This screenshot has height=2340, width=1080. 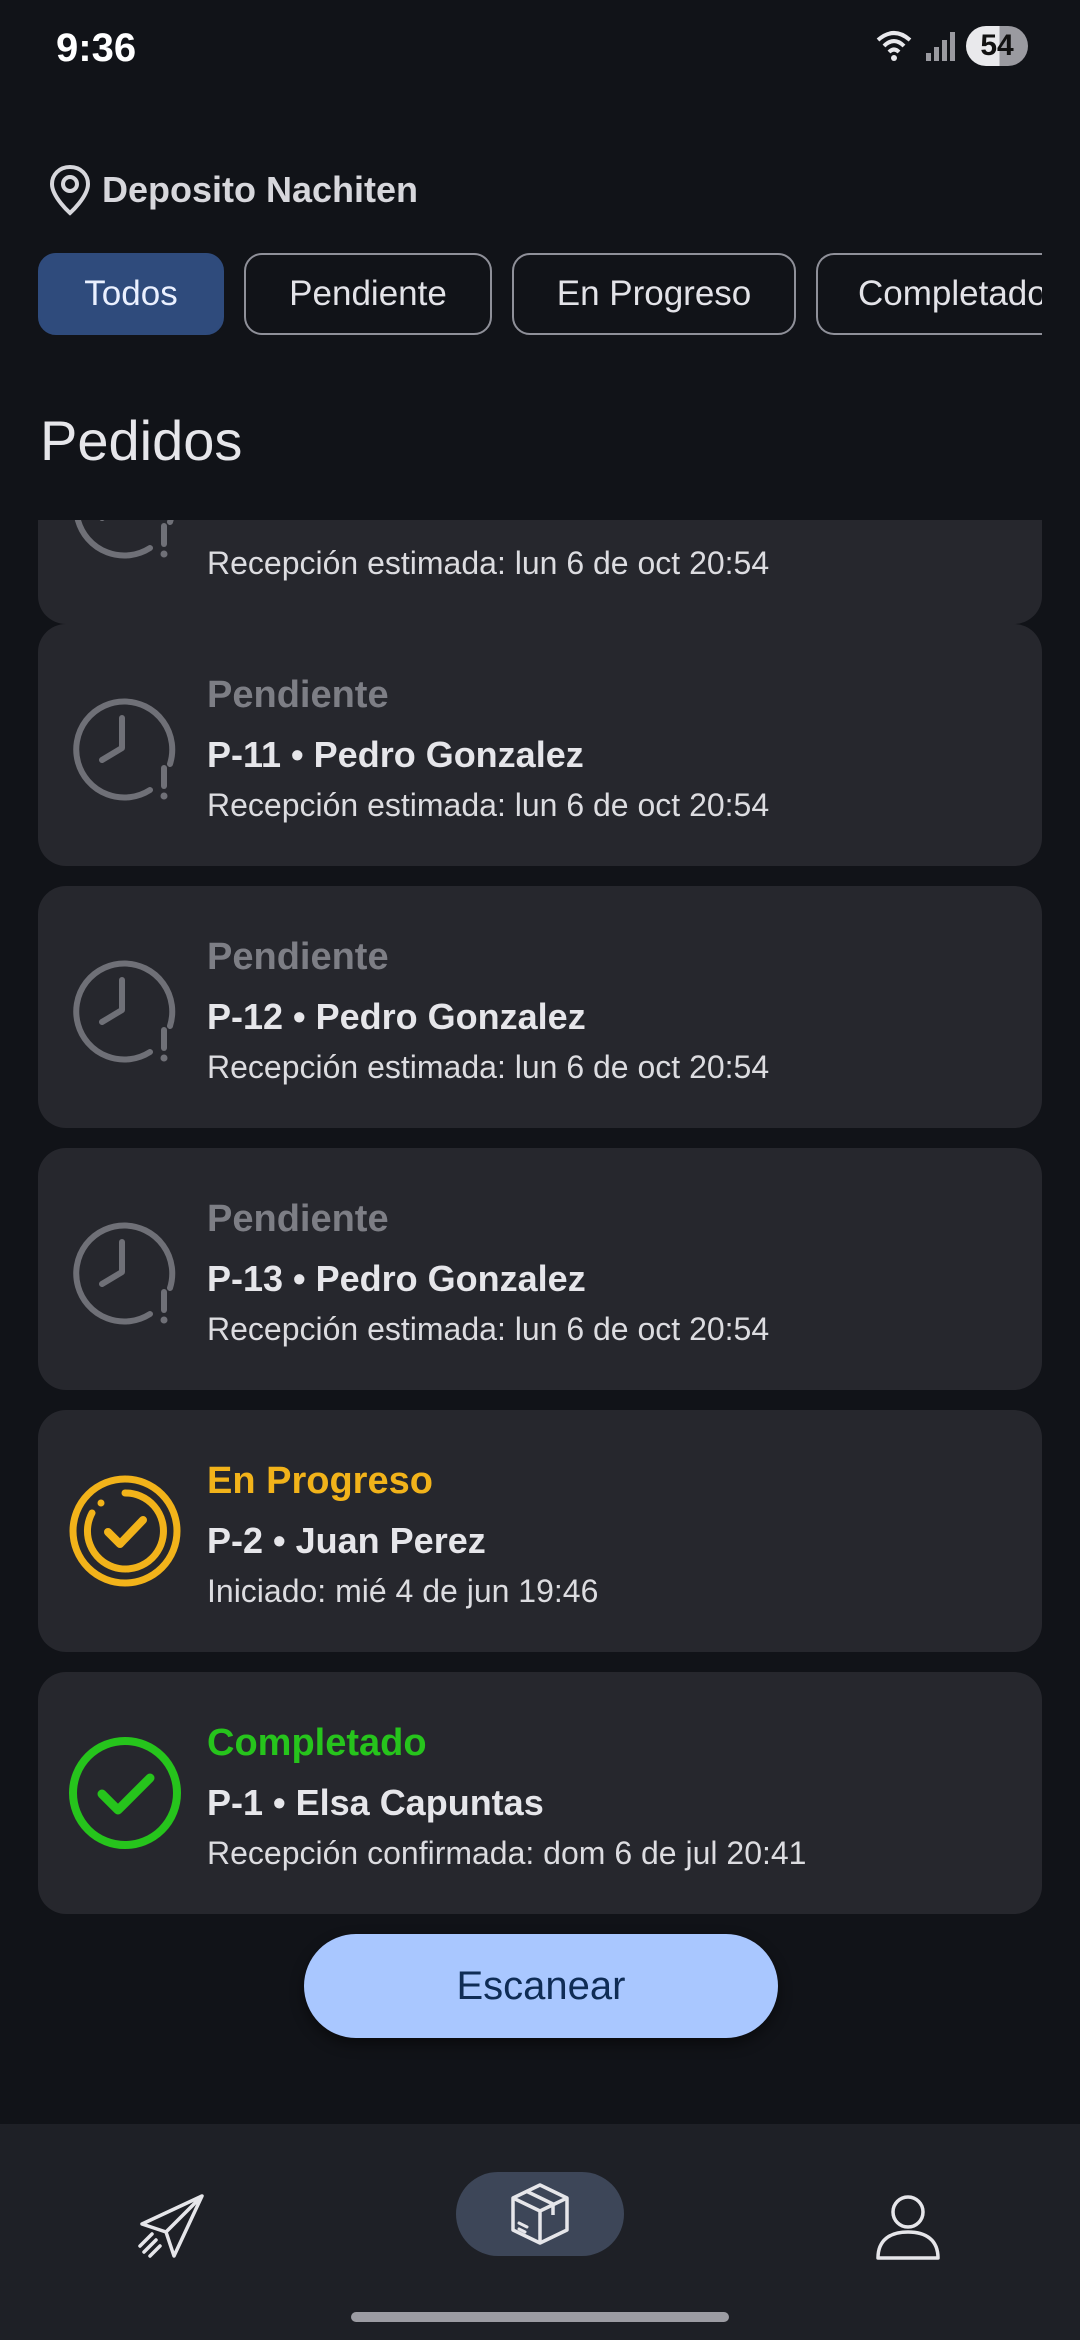 What do you see at coordinates (131, 294) in the screenshot?
I see `filter-chip-todos: Todos` at bounding box center [131, 294].